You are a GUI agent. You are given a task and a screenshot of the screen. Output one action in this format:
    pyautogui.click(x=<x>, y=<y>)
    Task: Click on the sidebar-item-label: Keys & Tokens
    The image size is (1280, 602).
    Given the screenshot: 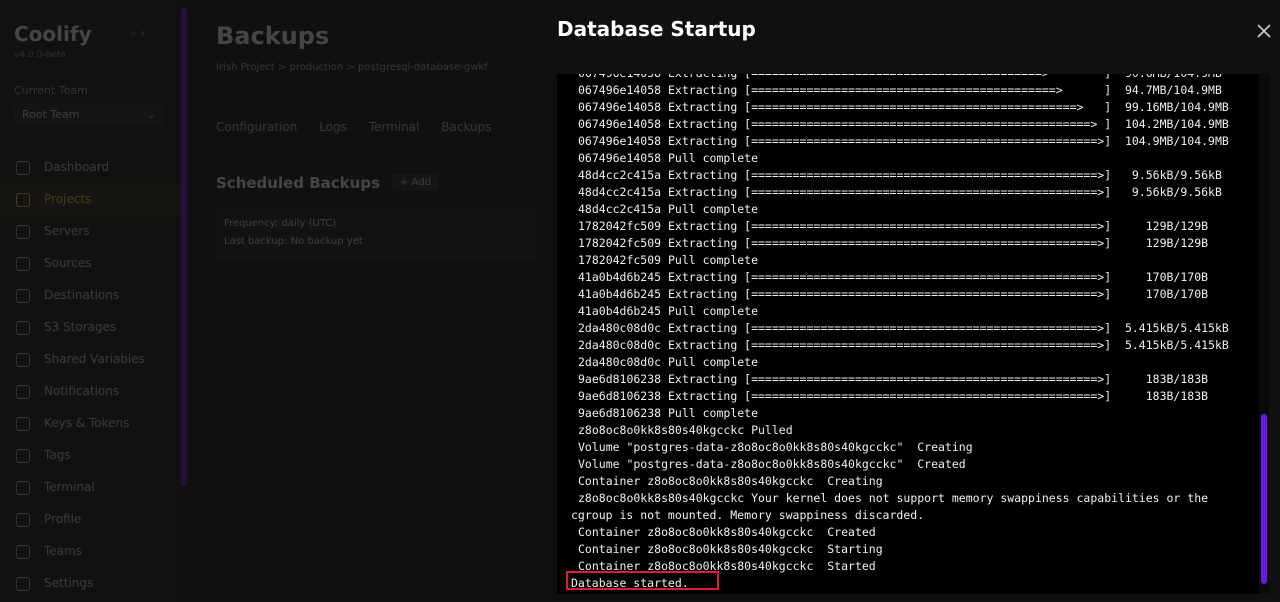 What is the action you would take?
    pyautogui.click(x=87, y=423)
    